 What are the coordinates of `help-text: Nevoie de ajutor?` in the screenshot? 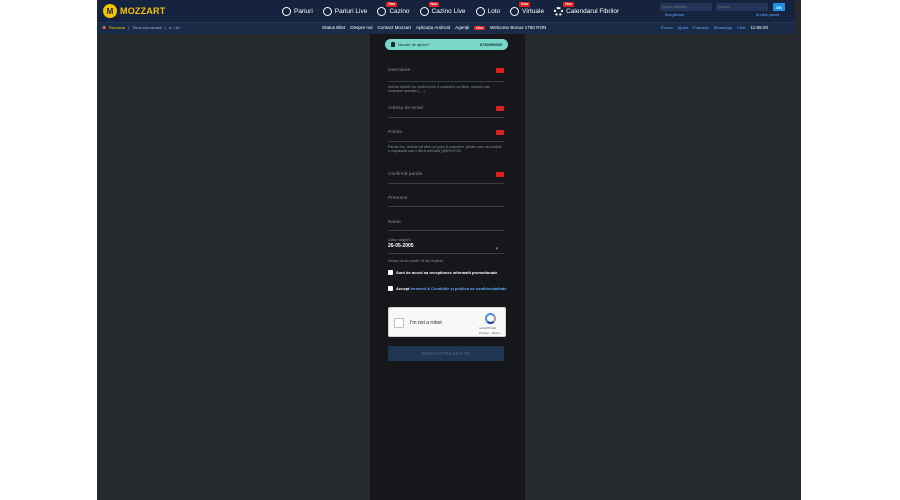 It's located at (414, 44).